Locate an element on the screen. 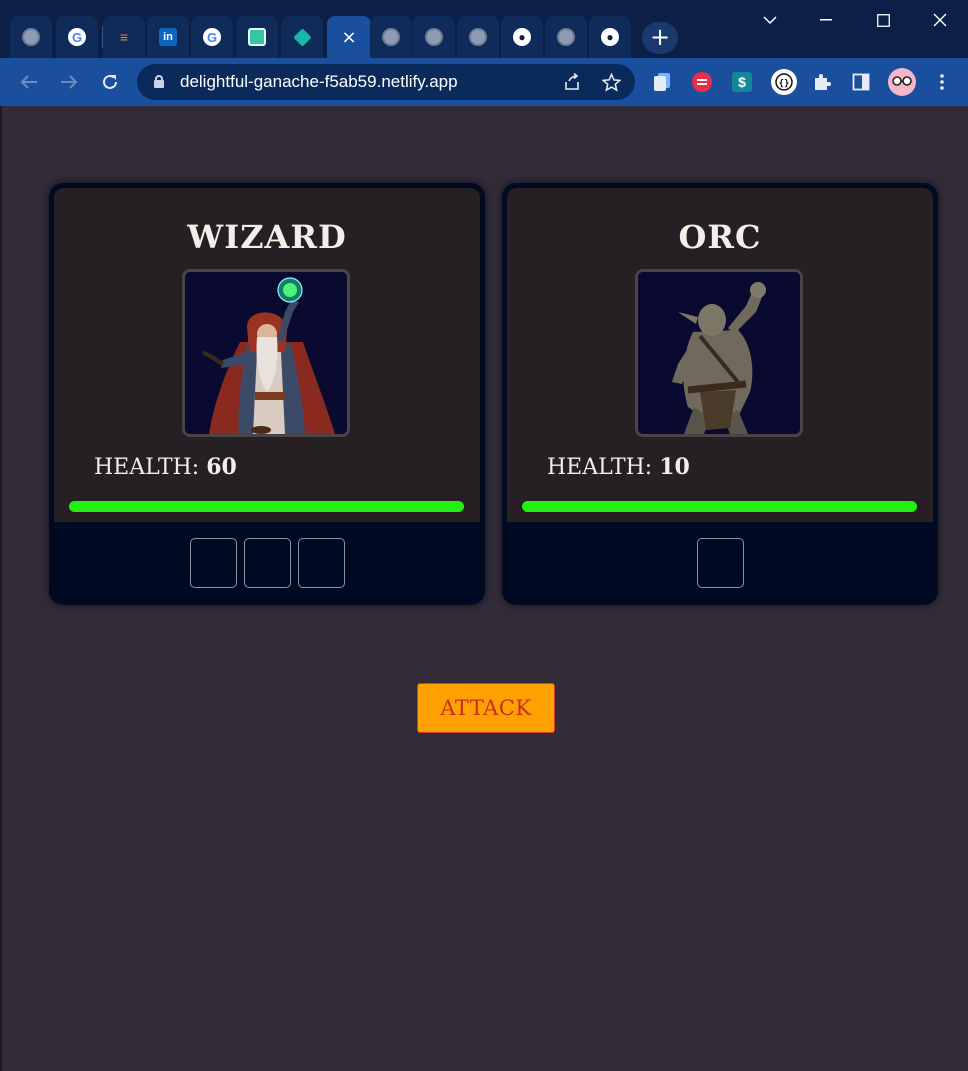 The width and height of the screenshot is (968, 1071). bookmark-star-icon is located at coordinates (611, 82).